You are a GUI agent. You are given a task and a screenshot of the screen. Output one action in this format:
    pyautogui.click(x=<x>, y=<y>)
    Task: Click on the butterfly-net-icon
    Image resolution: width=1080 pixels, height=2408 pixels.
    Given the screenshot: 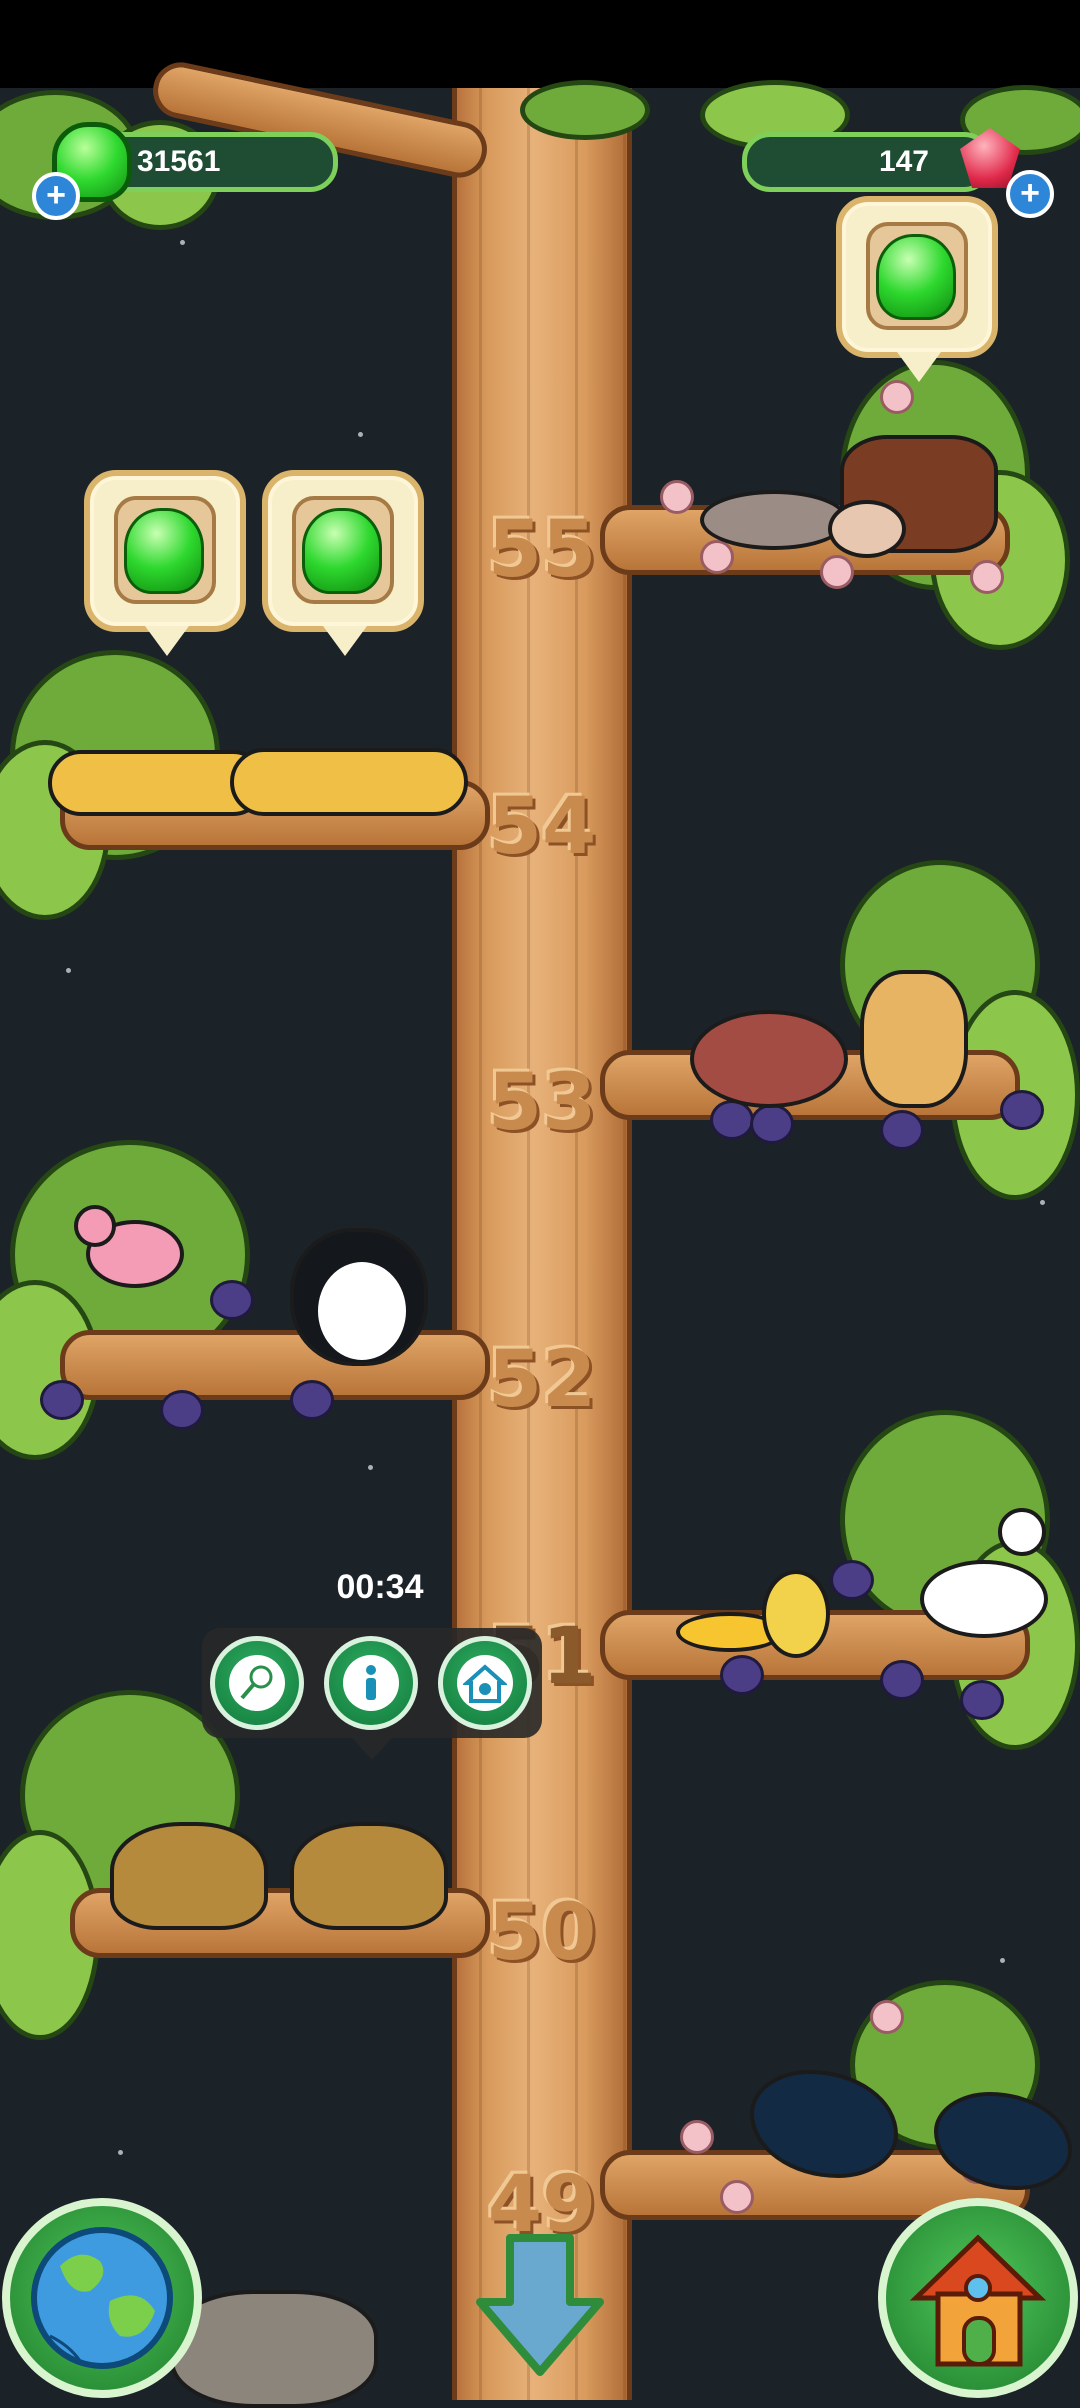 What is the action you would take?
    pyautogui.click(x=257, y=1683)
    